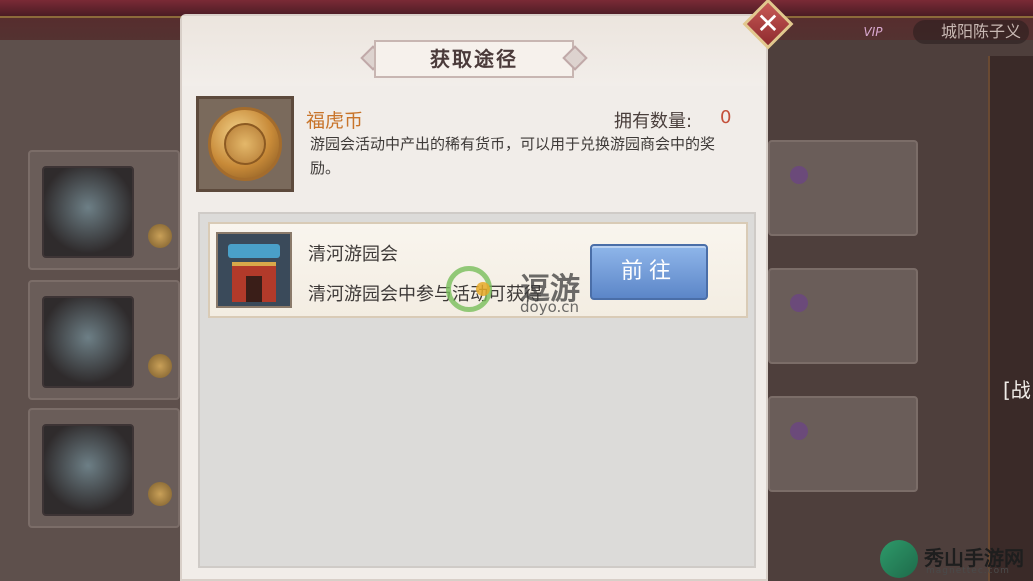 Image resolution: width=1033 pixels, height=581 pixels. I want to click on go-button: 前往, so click(649, 272).